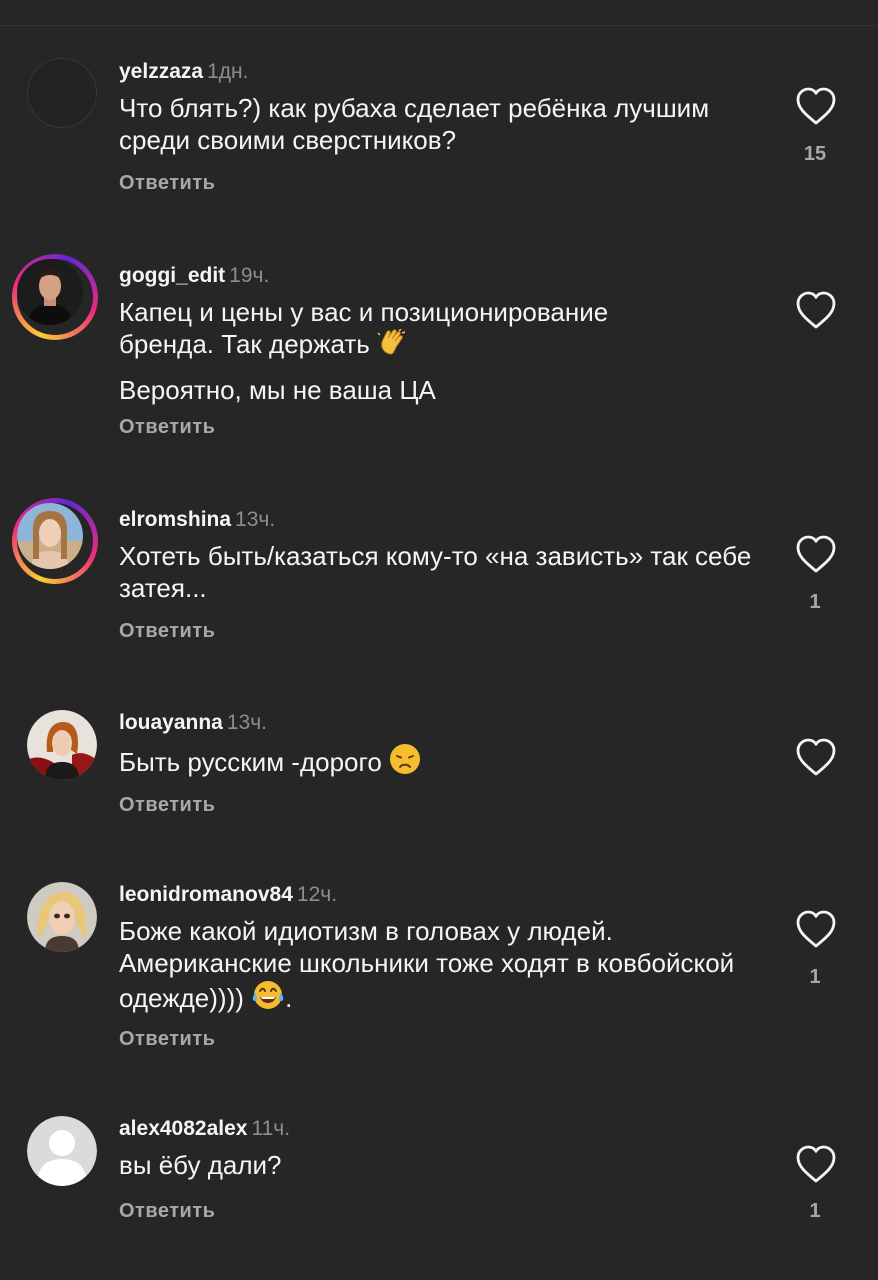 The width and height of the screenshot is (878, 1280). I want to click on disappointed-face-emoji, so click(405, 762).